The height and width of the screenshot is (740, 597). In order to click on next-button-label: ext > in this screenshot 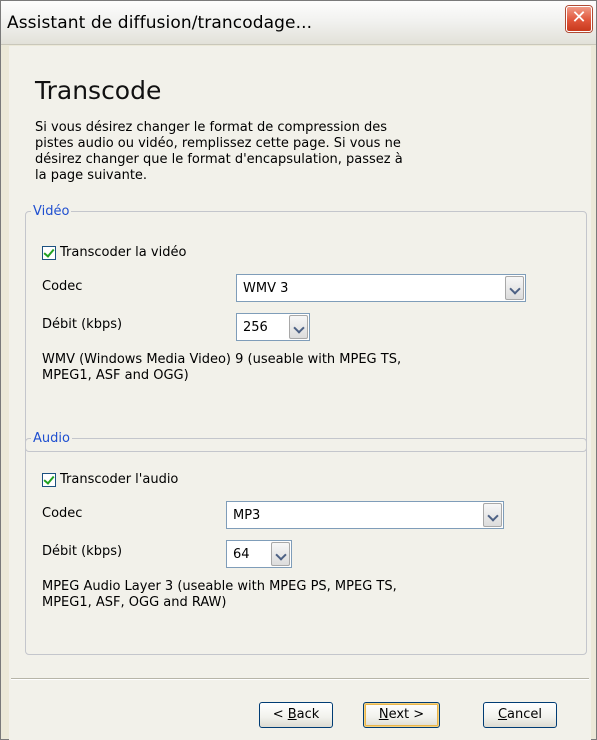, I will do `click(406, 714)`.